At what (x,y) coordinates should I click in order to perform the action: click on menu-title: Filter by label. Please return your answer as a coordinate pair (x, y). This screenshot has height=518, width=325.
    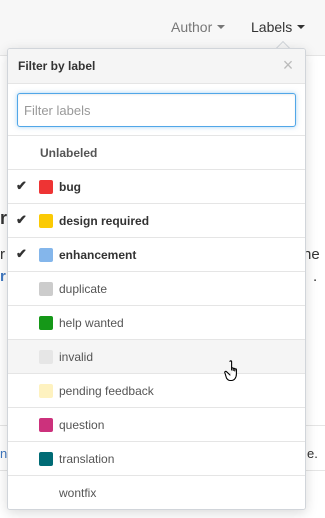
    Looking at the image, I should click on (57, 66).